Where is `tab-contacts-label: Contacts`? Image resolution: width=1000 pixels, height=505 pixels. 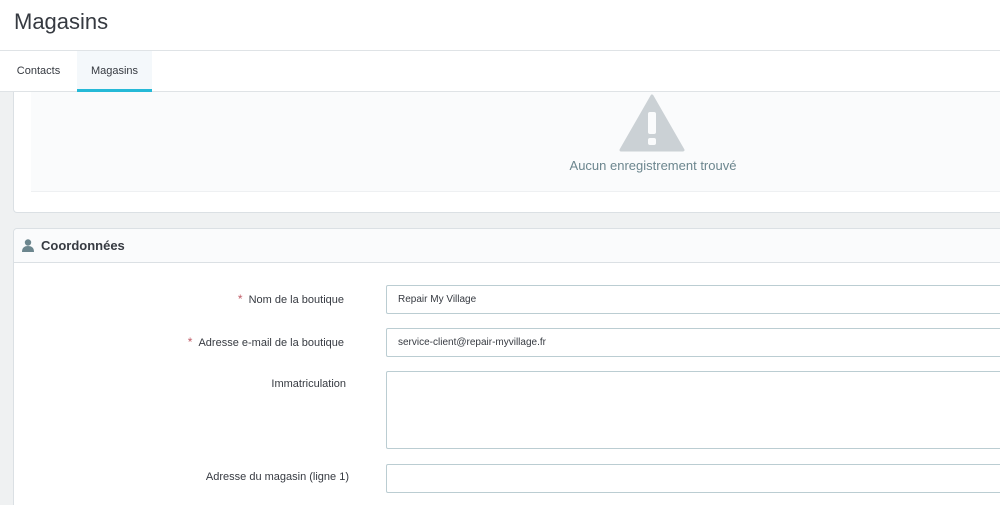 tab-contacts-label: Contacts is located at coordinates (38, 71).